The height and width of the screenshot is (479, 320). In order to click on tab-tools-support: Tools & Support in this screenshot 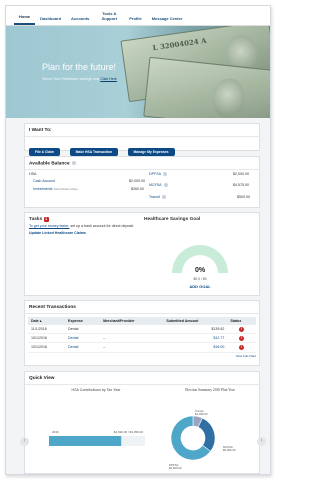, I will do `click(109, 18)`.